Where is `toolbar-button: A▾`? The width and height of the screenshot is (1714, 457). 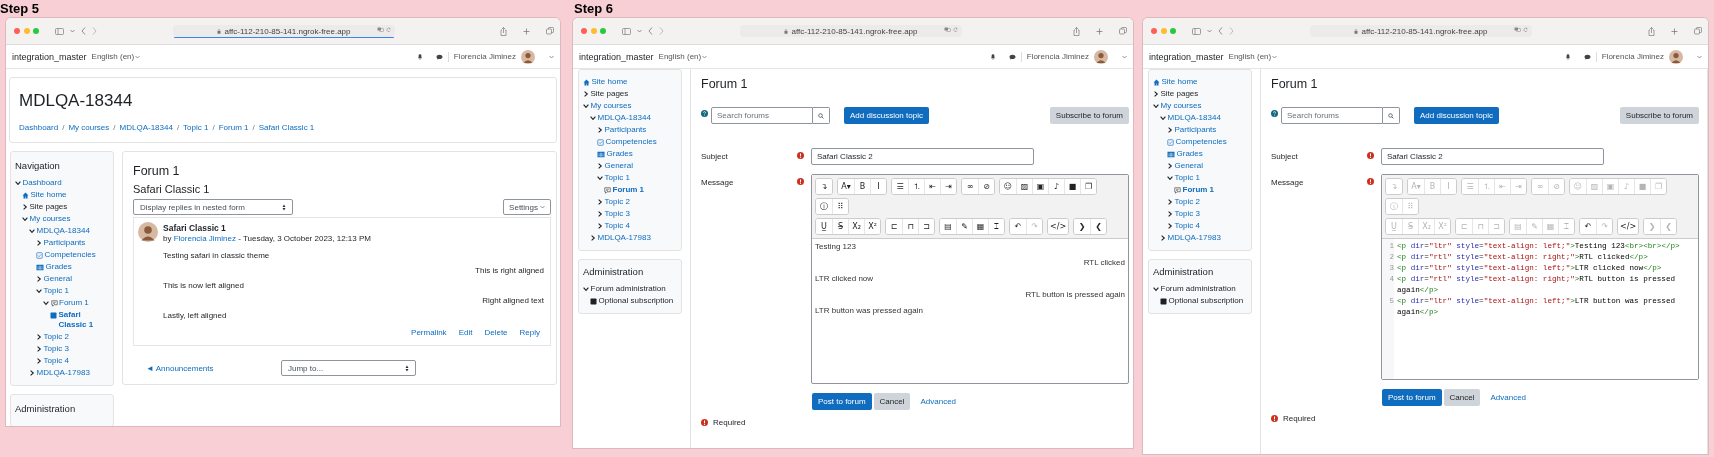
toolbar-button: A▾ is located at coordinates (846, 186).